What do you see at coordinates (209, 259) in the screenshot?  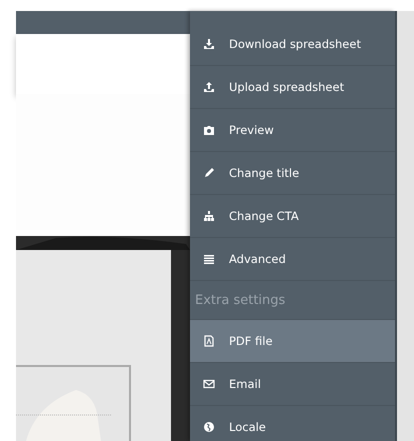 I see `list-icon` at bounding box center [209, 259].